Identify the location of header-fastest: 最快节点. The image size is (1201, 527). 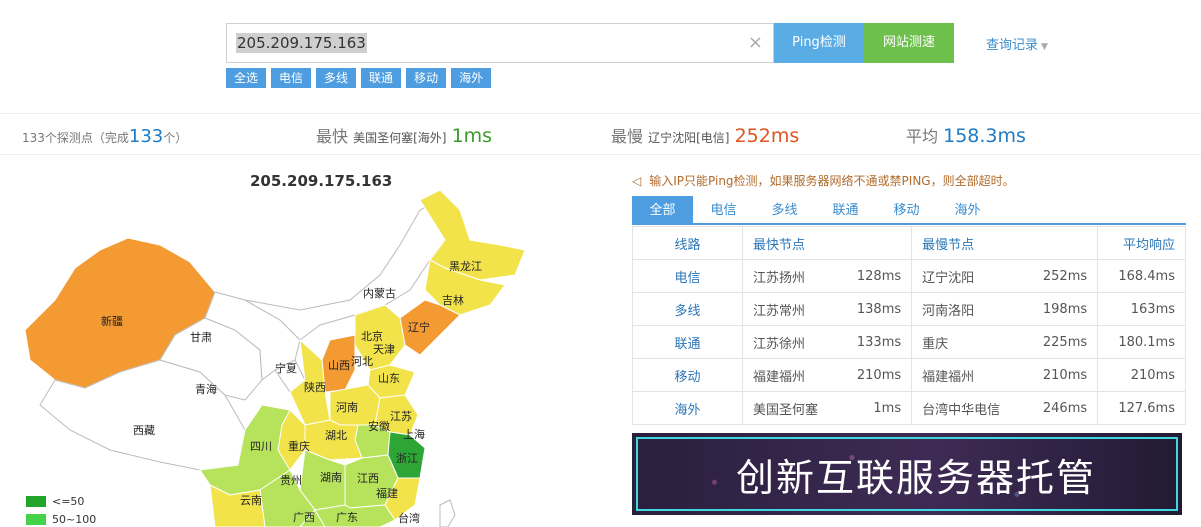
(827, 243).